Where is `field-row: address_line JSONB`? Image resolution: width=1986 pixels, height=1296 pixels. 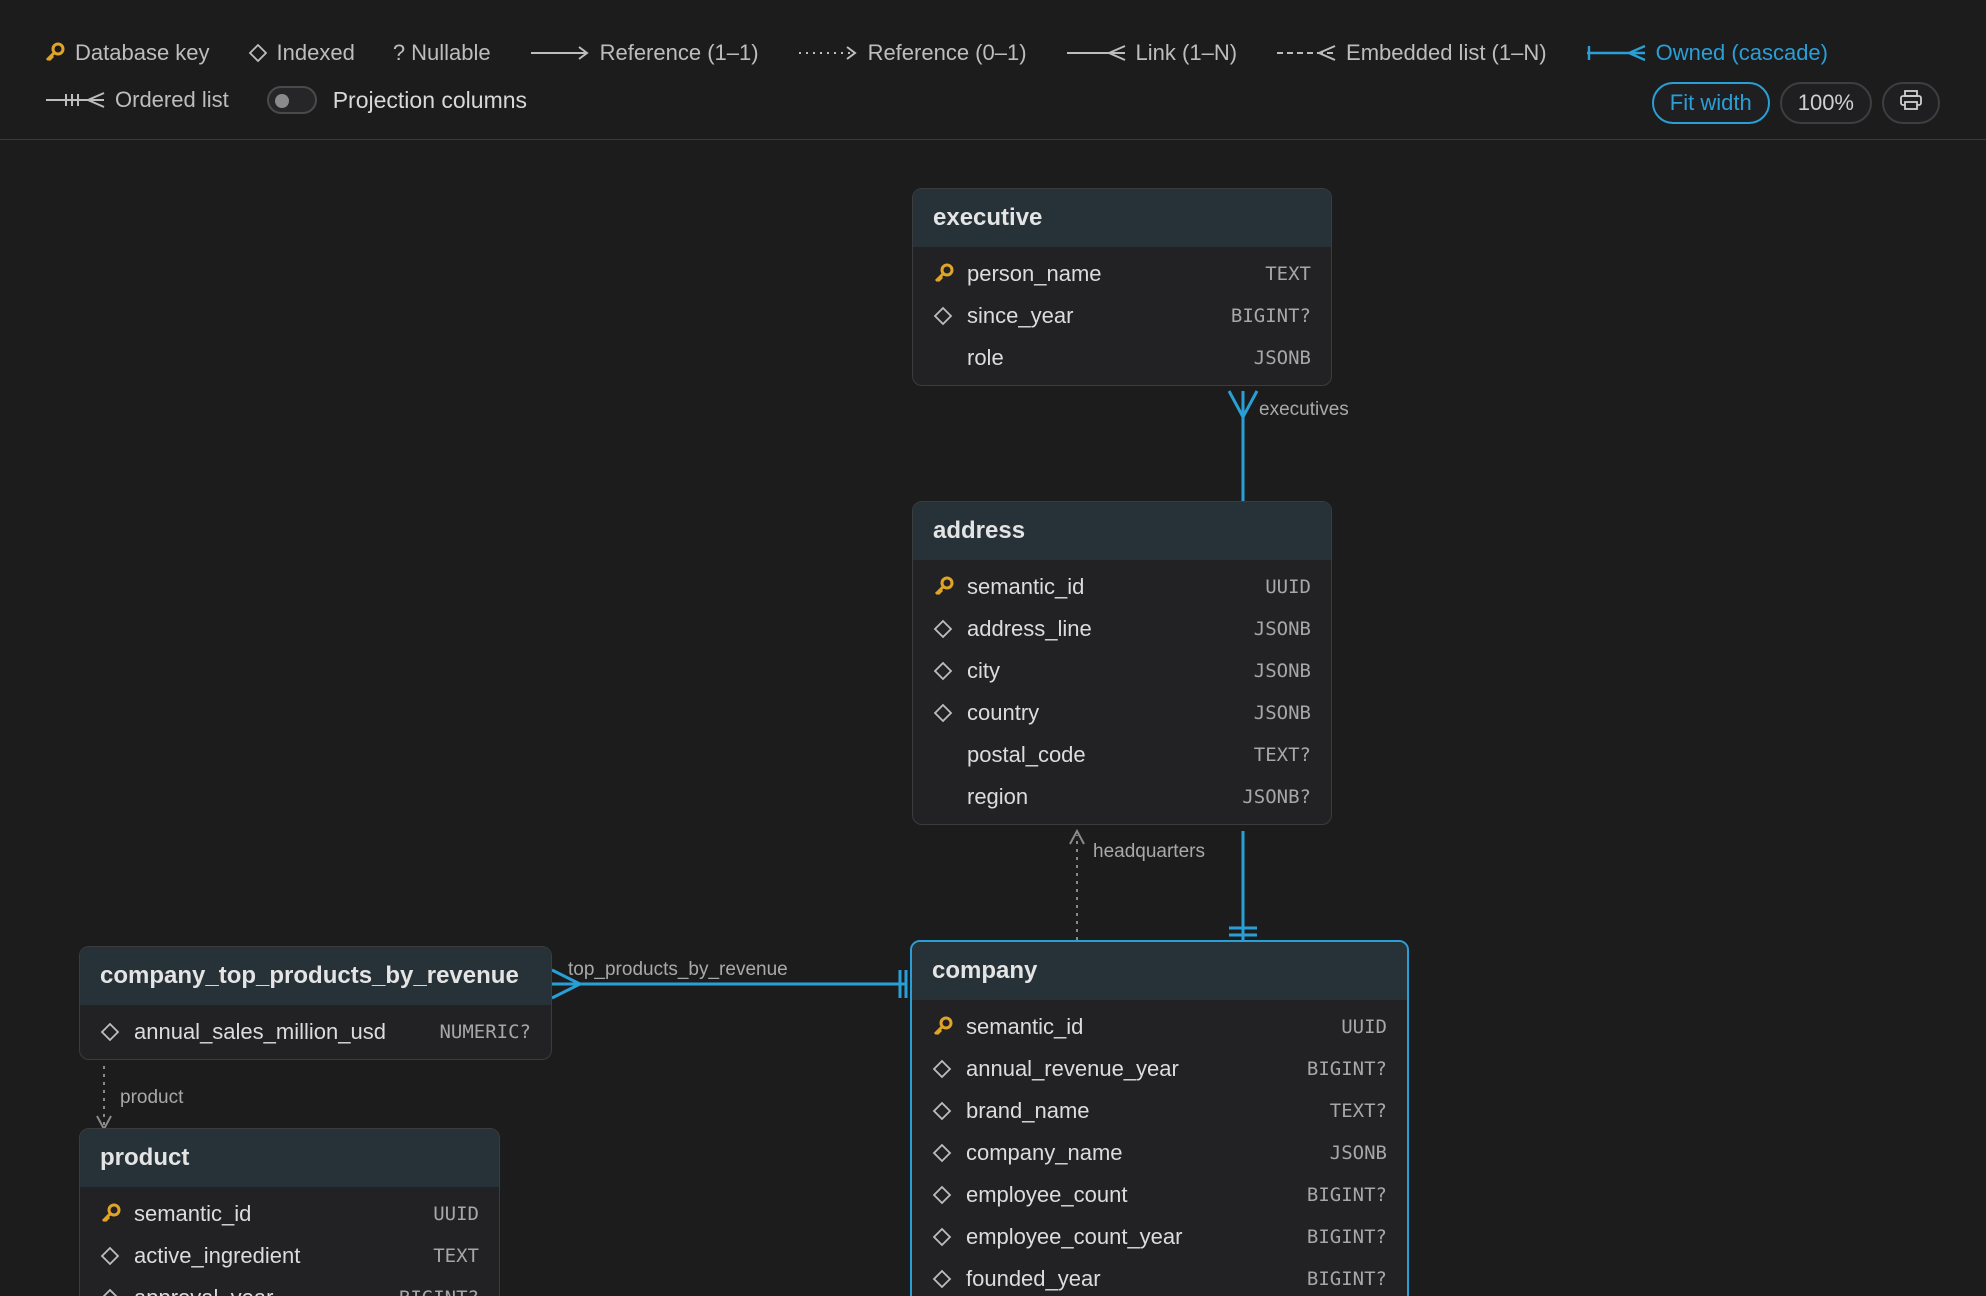
field-row: address_line JSONB is located at coordinates (1122, 629).